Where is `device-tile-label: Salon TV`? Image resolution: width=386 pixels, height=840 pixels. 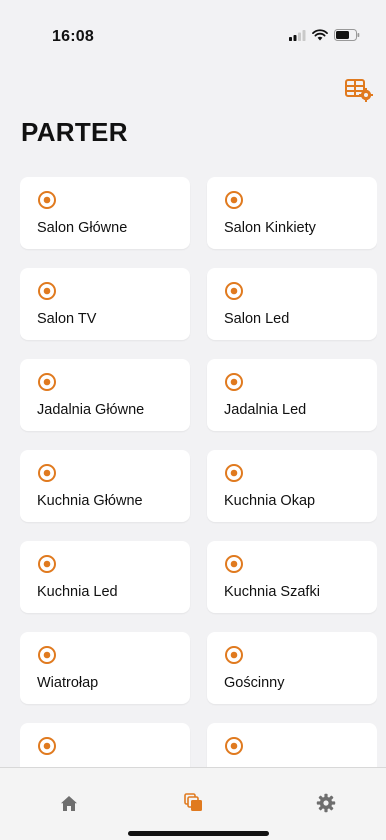
device-tile-label: Salon TV is located at coordinates (67, 319).